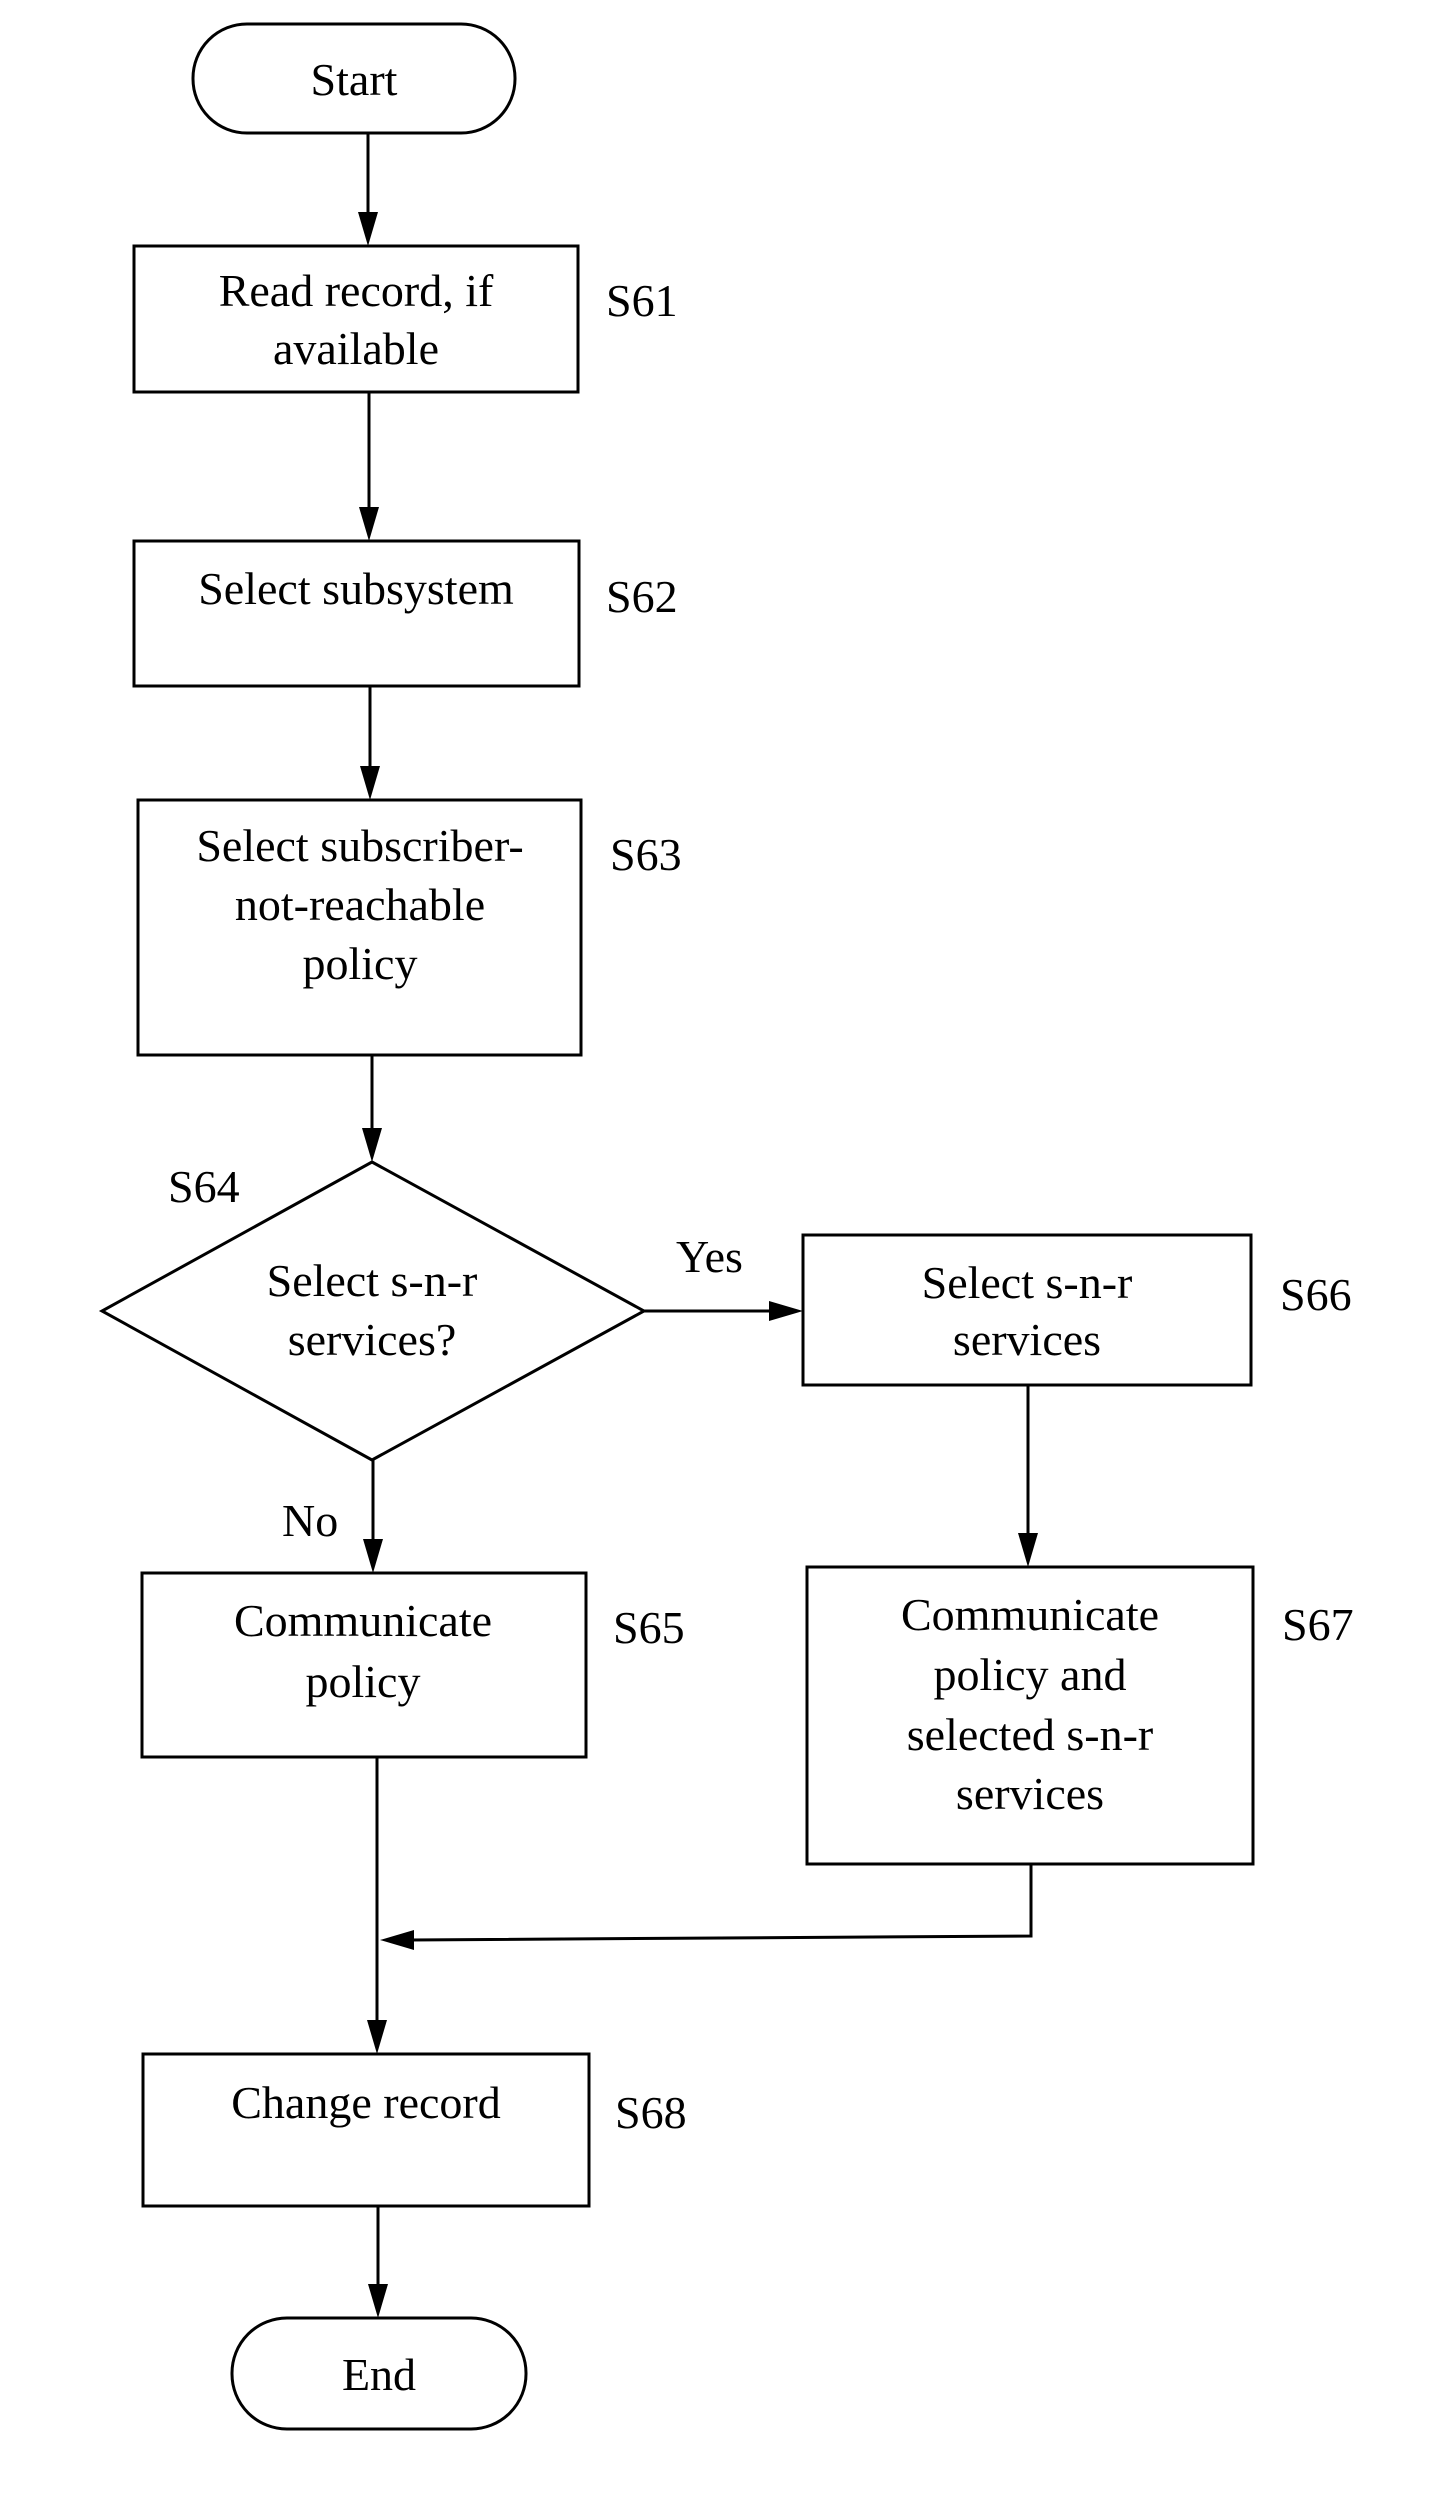  I want to click on decision-s64-line-2: services?, so click(372, 1339).